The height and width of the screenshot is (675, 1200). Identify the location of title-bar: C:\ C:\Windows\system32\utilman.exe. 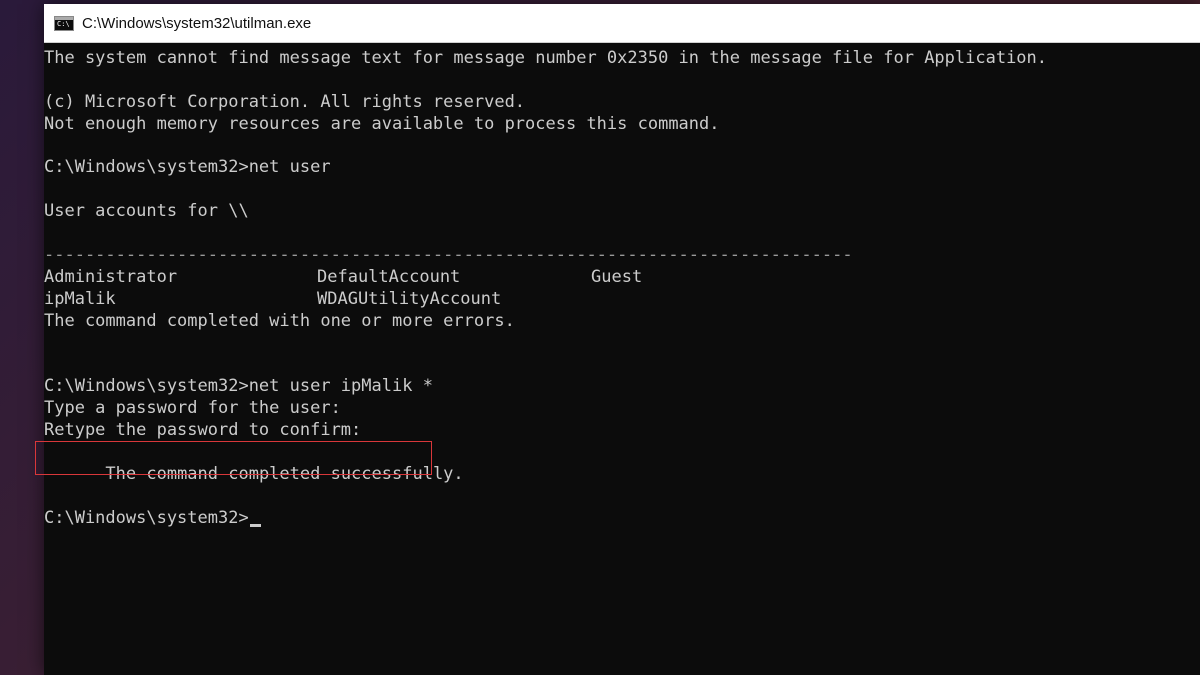
(622, 23).